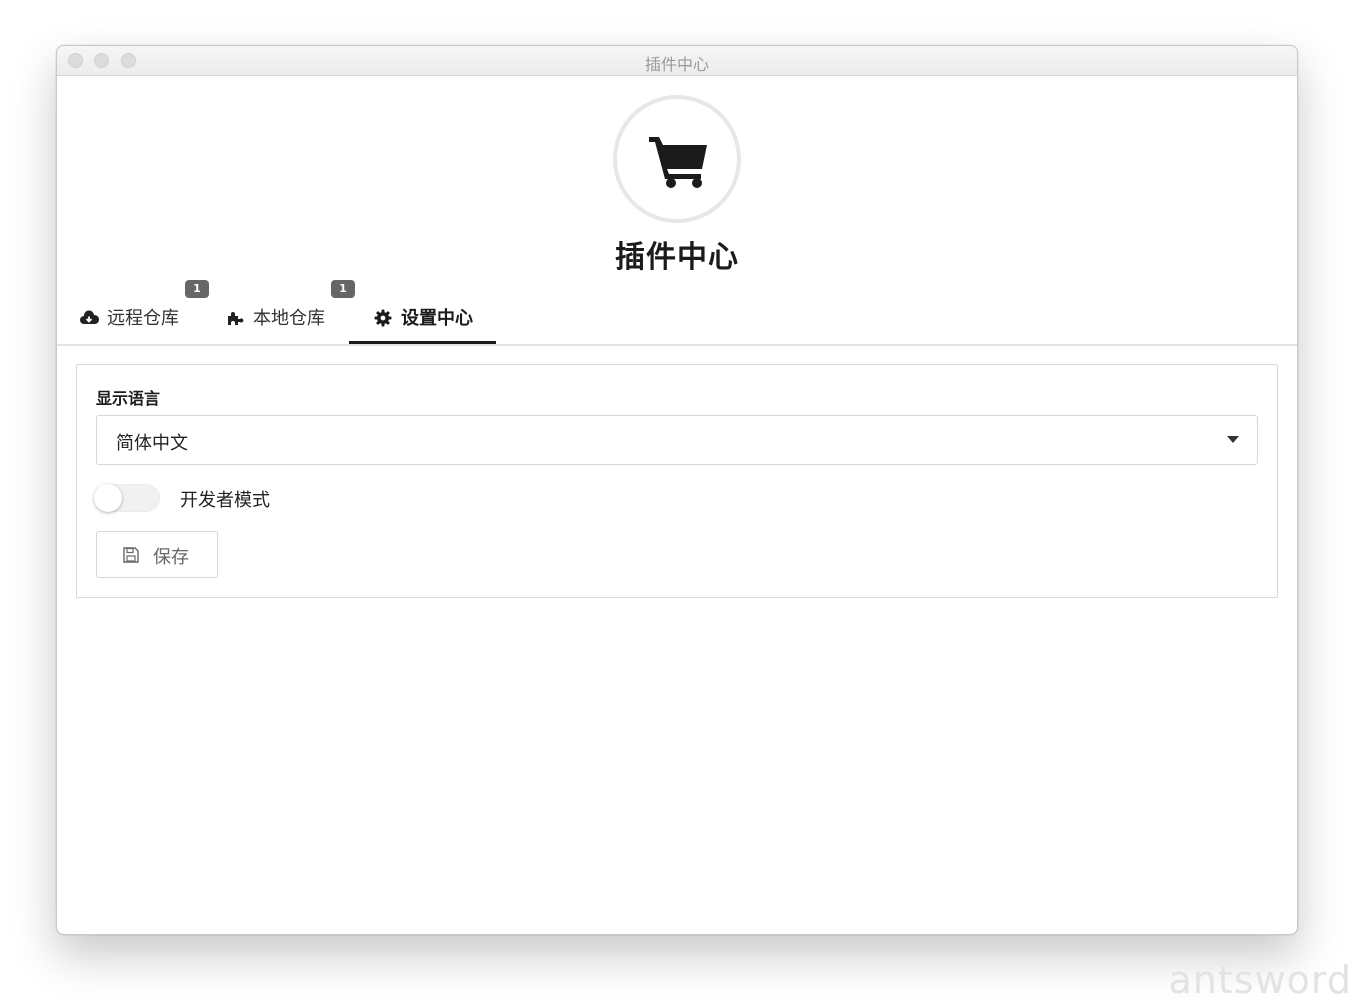 This screenshot has height=1002, width=1352. Describe the element at coordinates (127, 498) in the screenshot. I see `developer-mode-toggle` at that location.